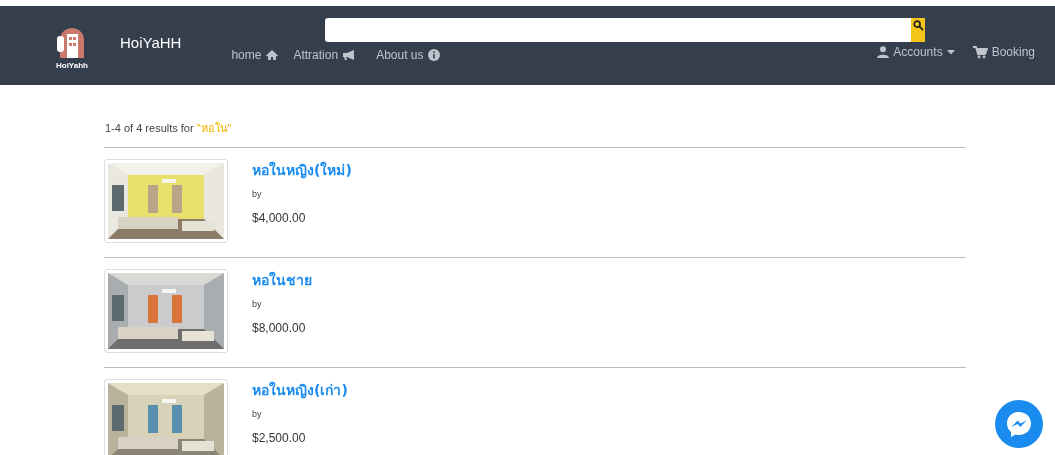 This screenshot has width=1055, height=455. I want to click on dorm-title-link: หอในหญิง(ใหม่), so click(302, 170).